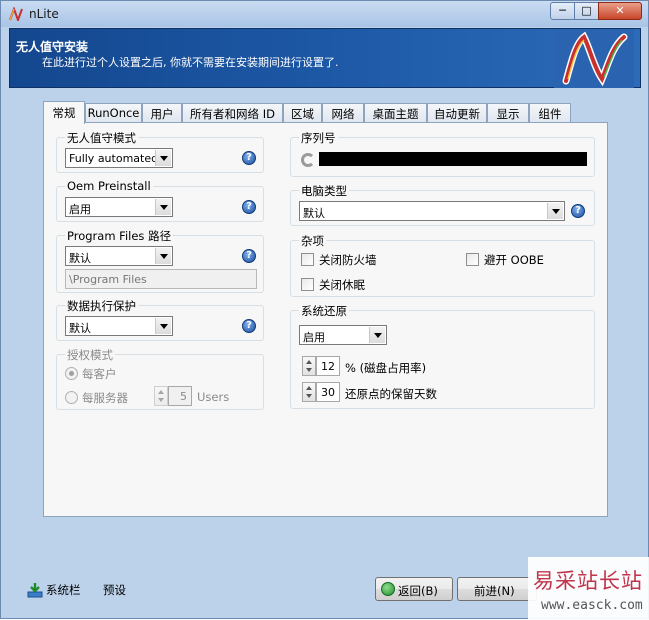 The image size is (649, 620). I want to click on oem-preinstall-value: 启用, so click(80, 209).